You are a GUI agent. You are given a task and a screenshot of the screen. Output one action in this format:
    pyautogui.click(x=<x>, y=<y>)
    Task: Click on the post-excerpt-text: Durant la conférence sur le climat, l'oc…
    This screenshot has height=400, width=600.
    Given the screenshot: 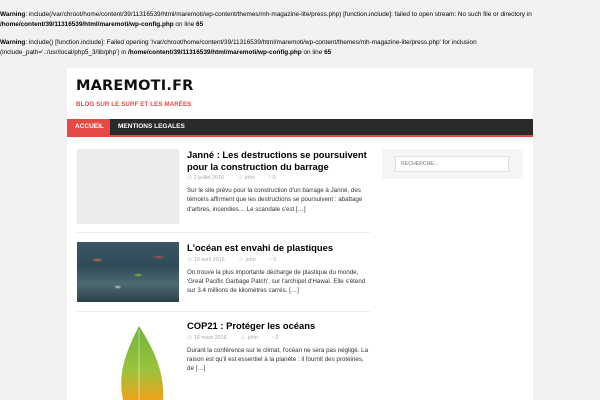 What is the action you would take?
    pyautogui.click(x=278, y=359)
    